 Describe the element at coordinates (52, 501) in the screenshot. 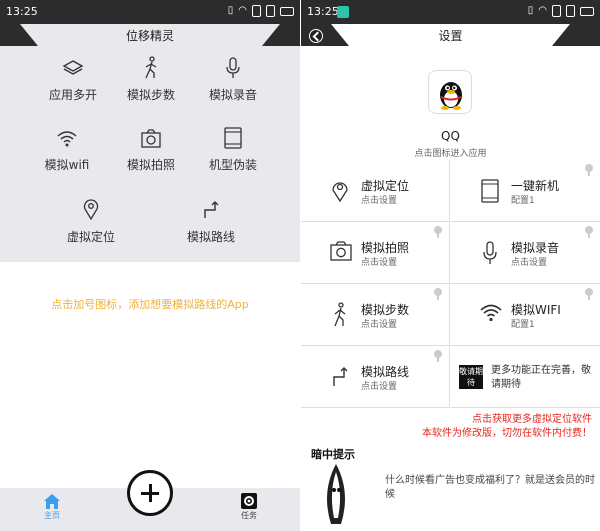

I see `home-icon` at that location.